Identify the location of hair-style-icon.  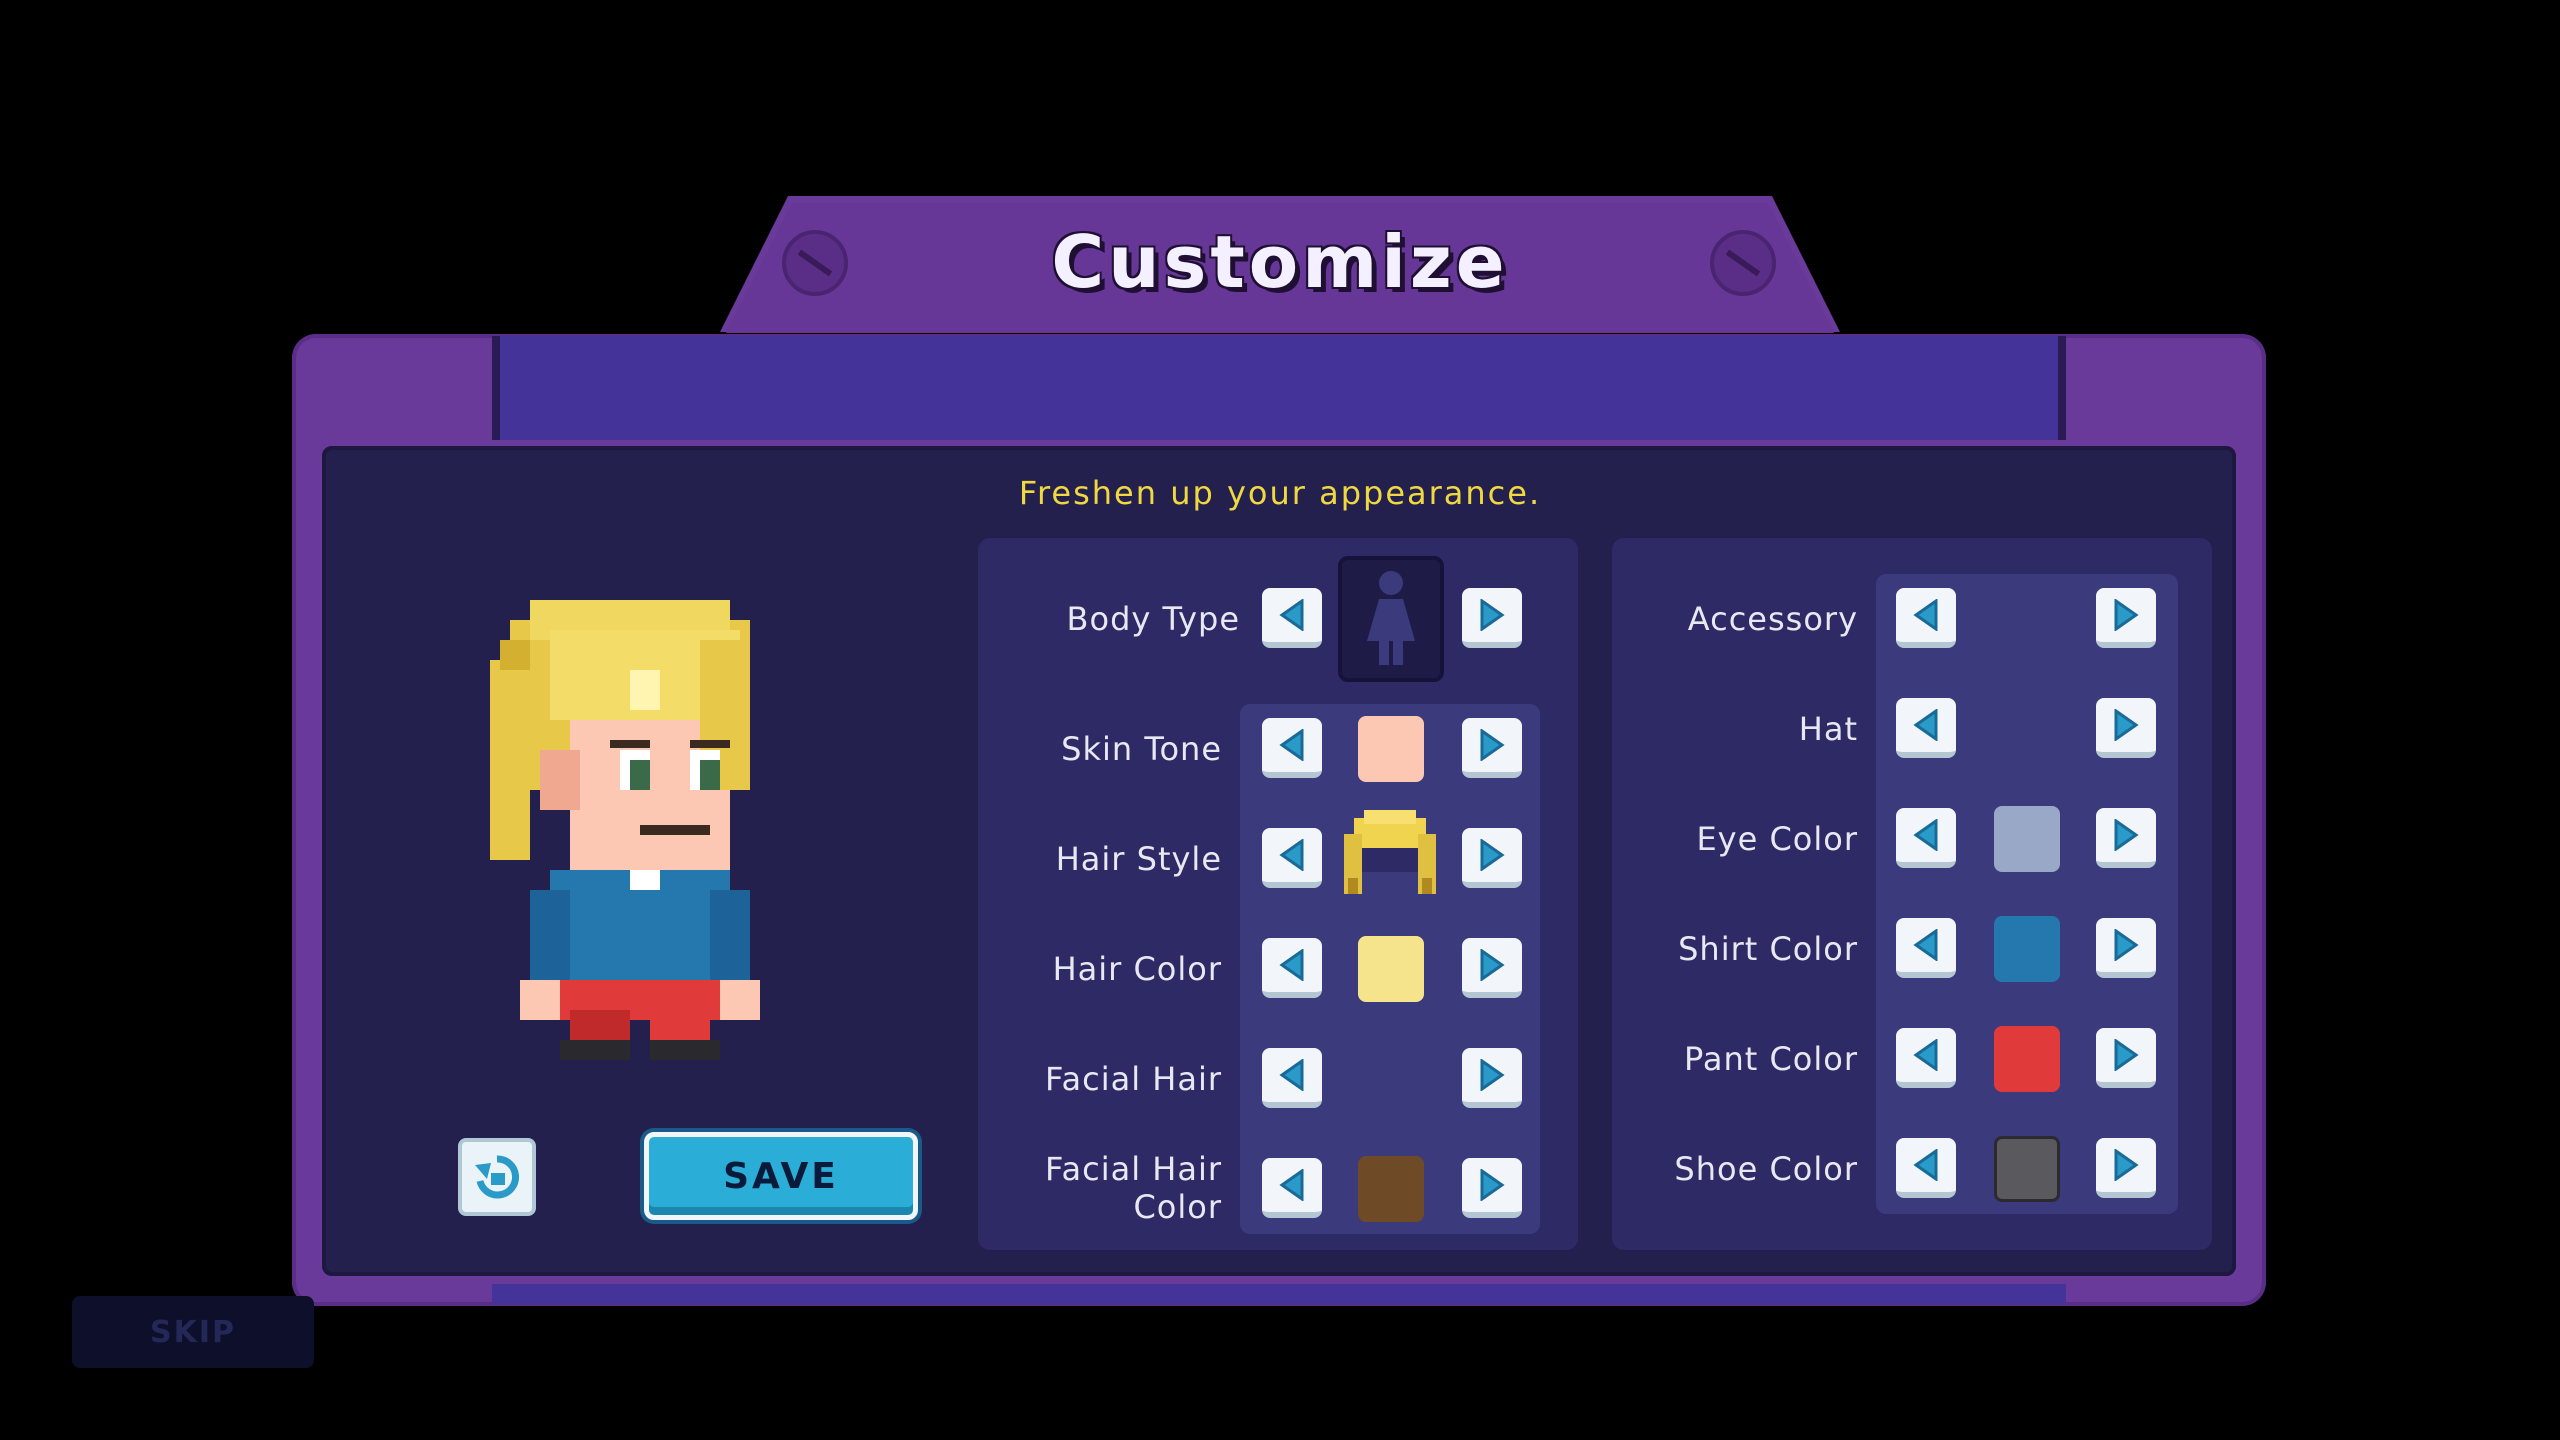
(1390, 852).